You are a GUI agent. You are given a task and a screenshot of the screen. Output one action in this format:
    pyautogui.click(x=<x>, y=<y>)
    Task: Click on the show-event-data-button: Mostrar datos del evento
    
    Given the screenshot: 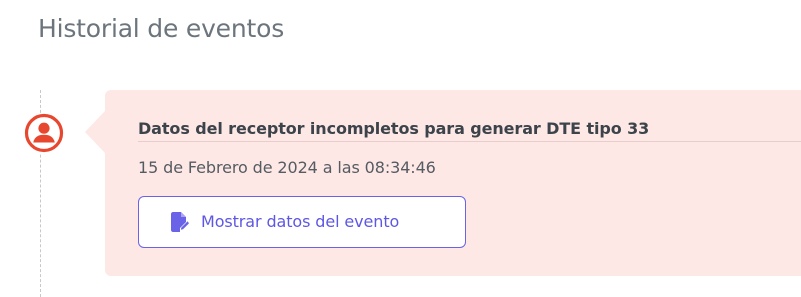 What is the action you would take?
    pyautogui.click(x=302, y=222)
    